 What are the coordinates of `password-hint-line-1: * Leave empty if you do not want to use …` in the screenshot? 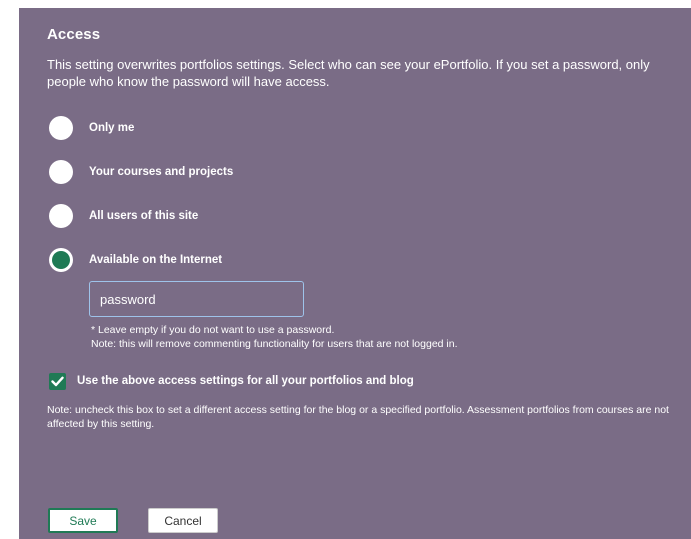 It's located at (213, 330).